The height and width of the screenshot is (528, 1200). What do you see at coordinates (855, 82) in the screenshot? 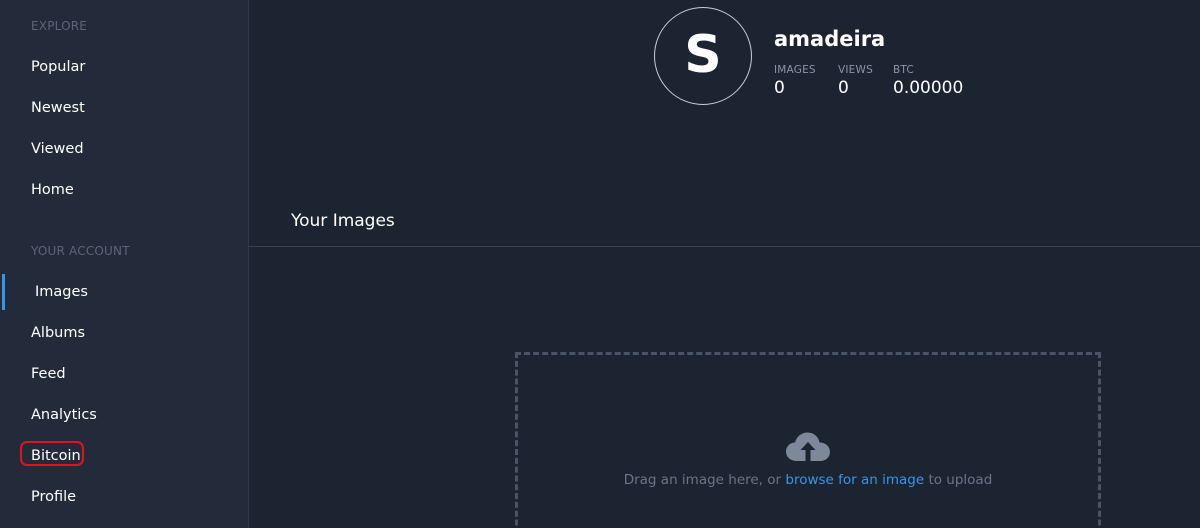
I see `stat-views: VIEWS 0` at bounding box center [855, 82].